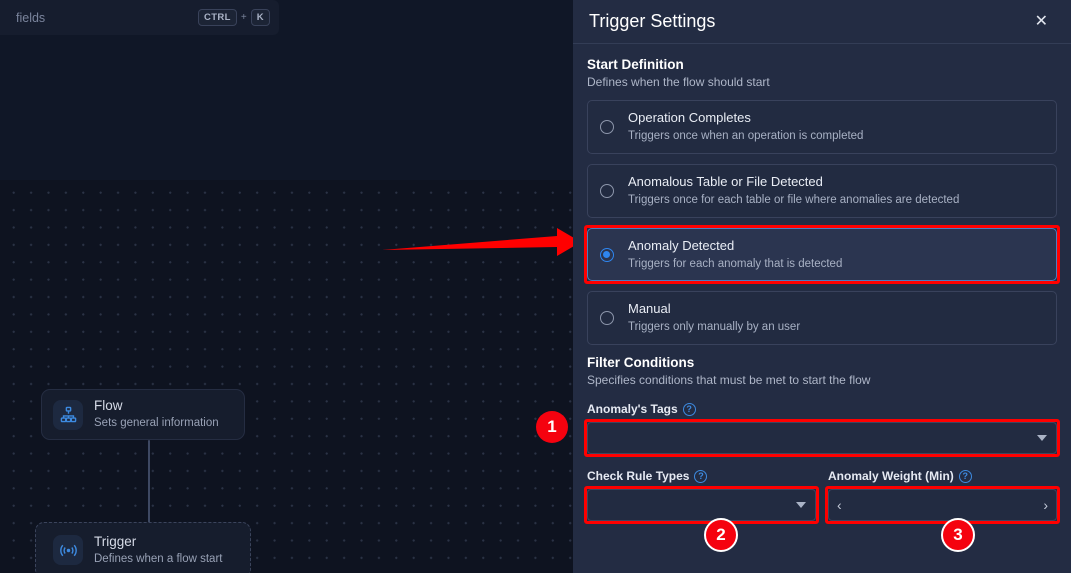 The image size is (1071, 573). Describe the element at coordinates (822, 22) in the screenshot. I see `panel-header: Trigger Settings ✕` at that location.